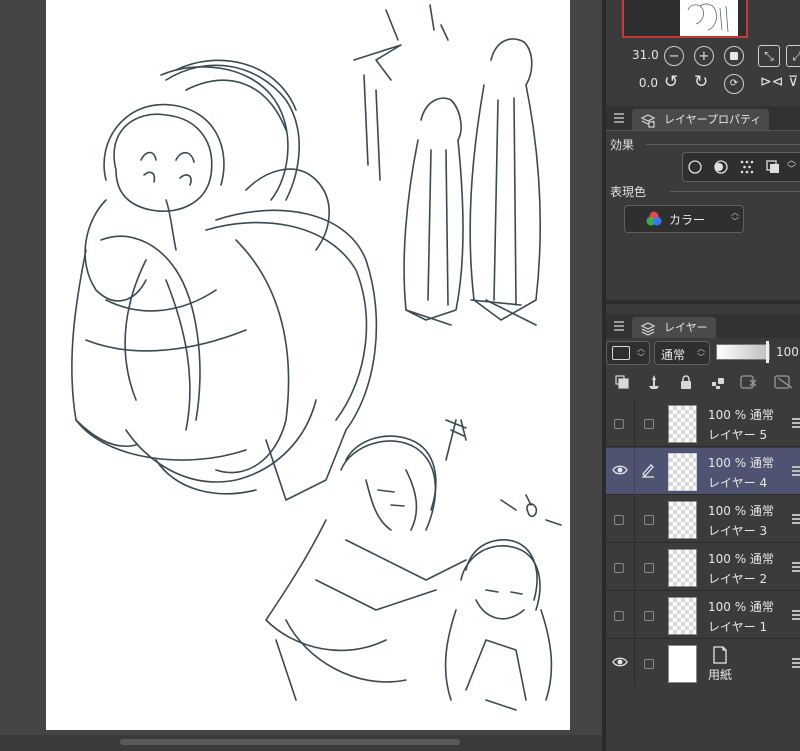 This screenshot has height=751, width=800. Describe the element at coordinates (685, 19) in the screenshot. I see `navigator-preview` at that location.